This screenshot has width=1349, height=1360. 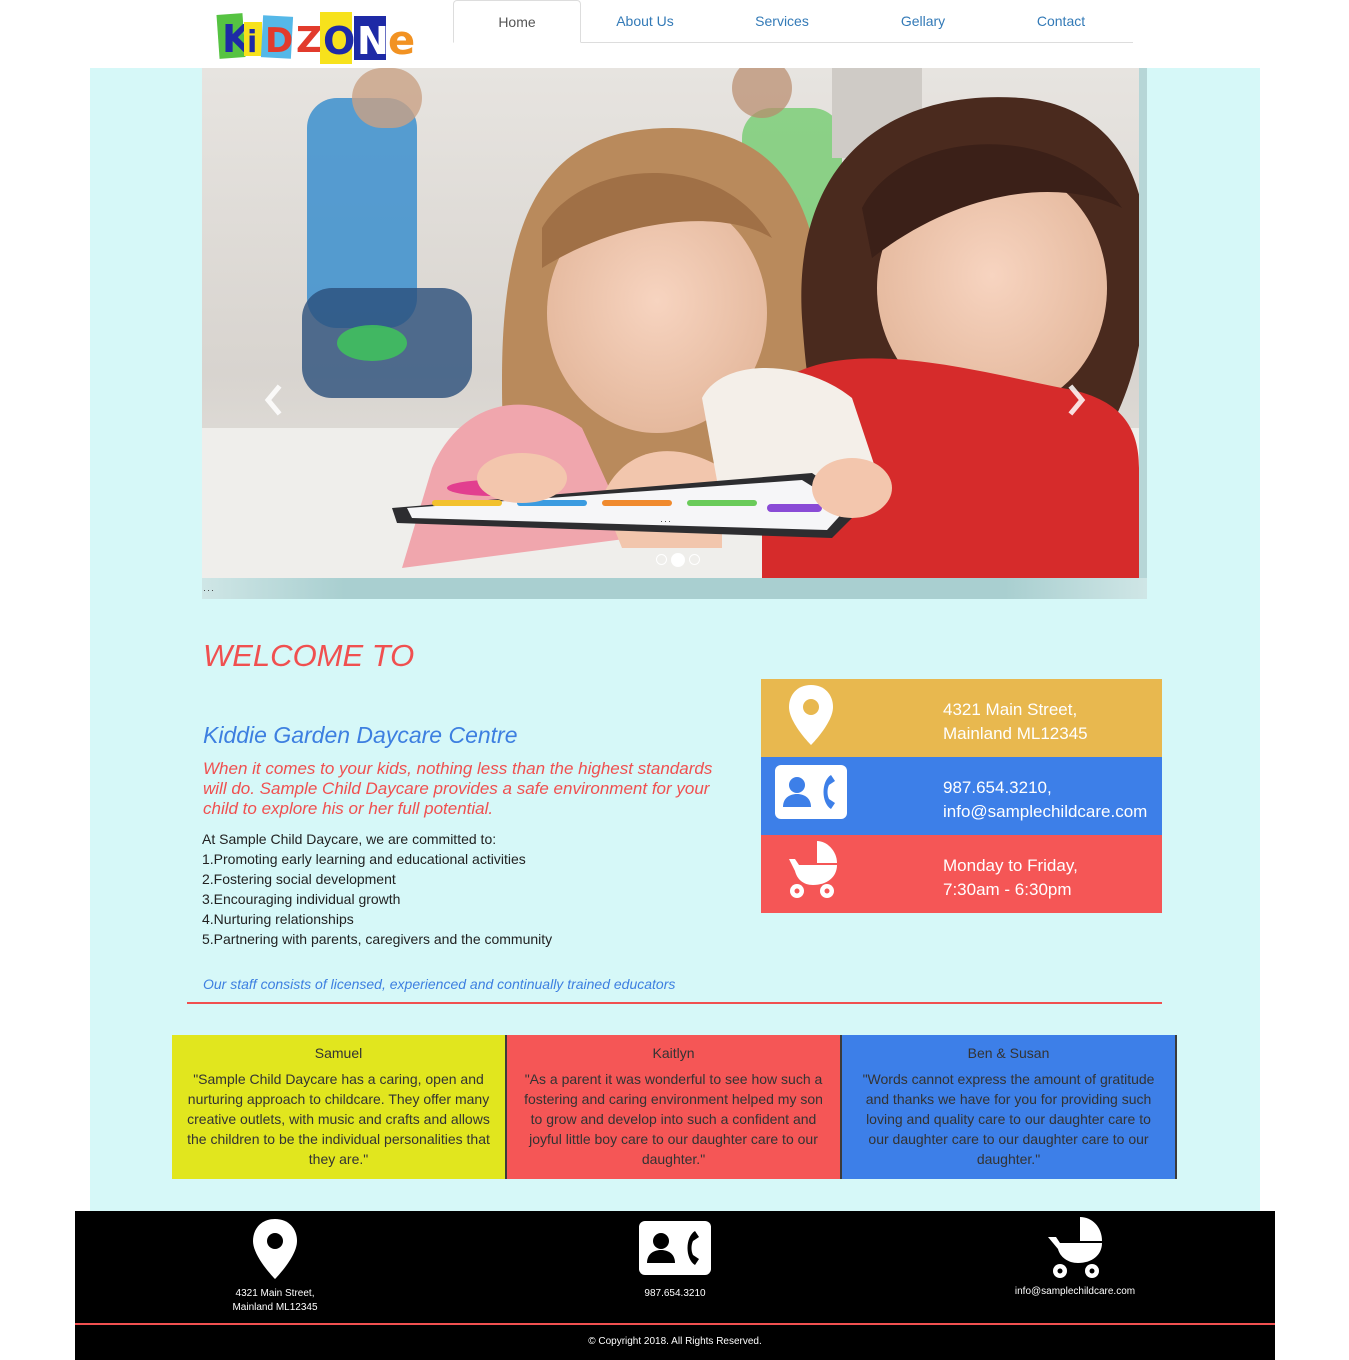 What do you see at coordinates (1008, 1053) in the screenshot?
I see `testimonial-name: Ben & Susan` at bounding box center [1008, 1053].